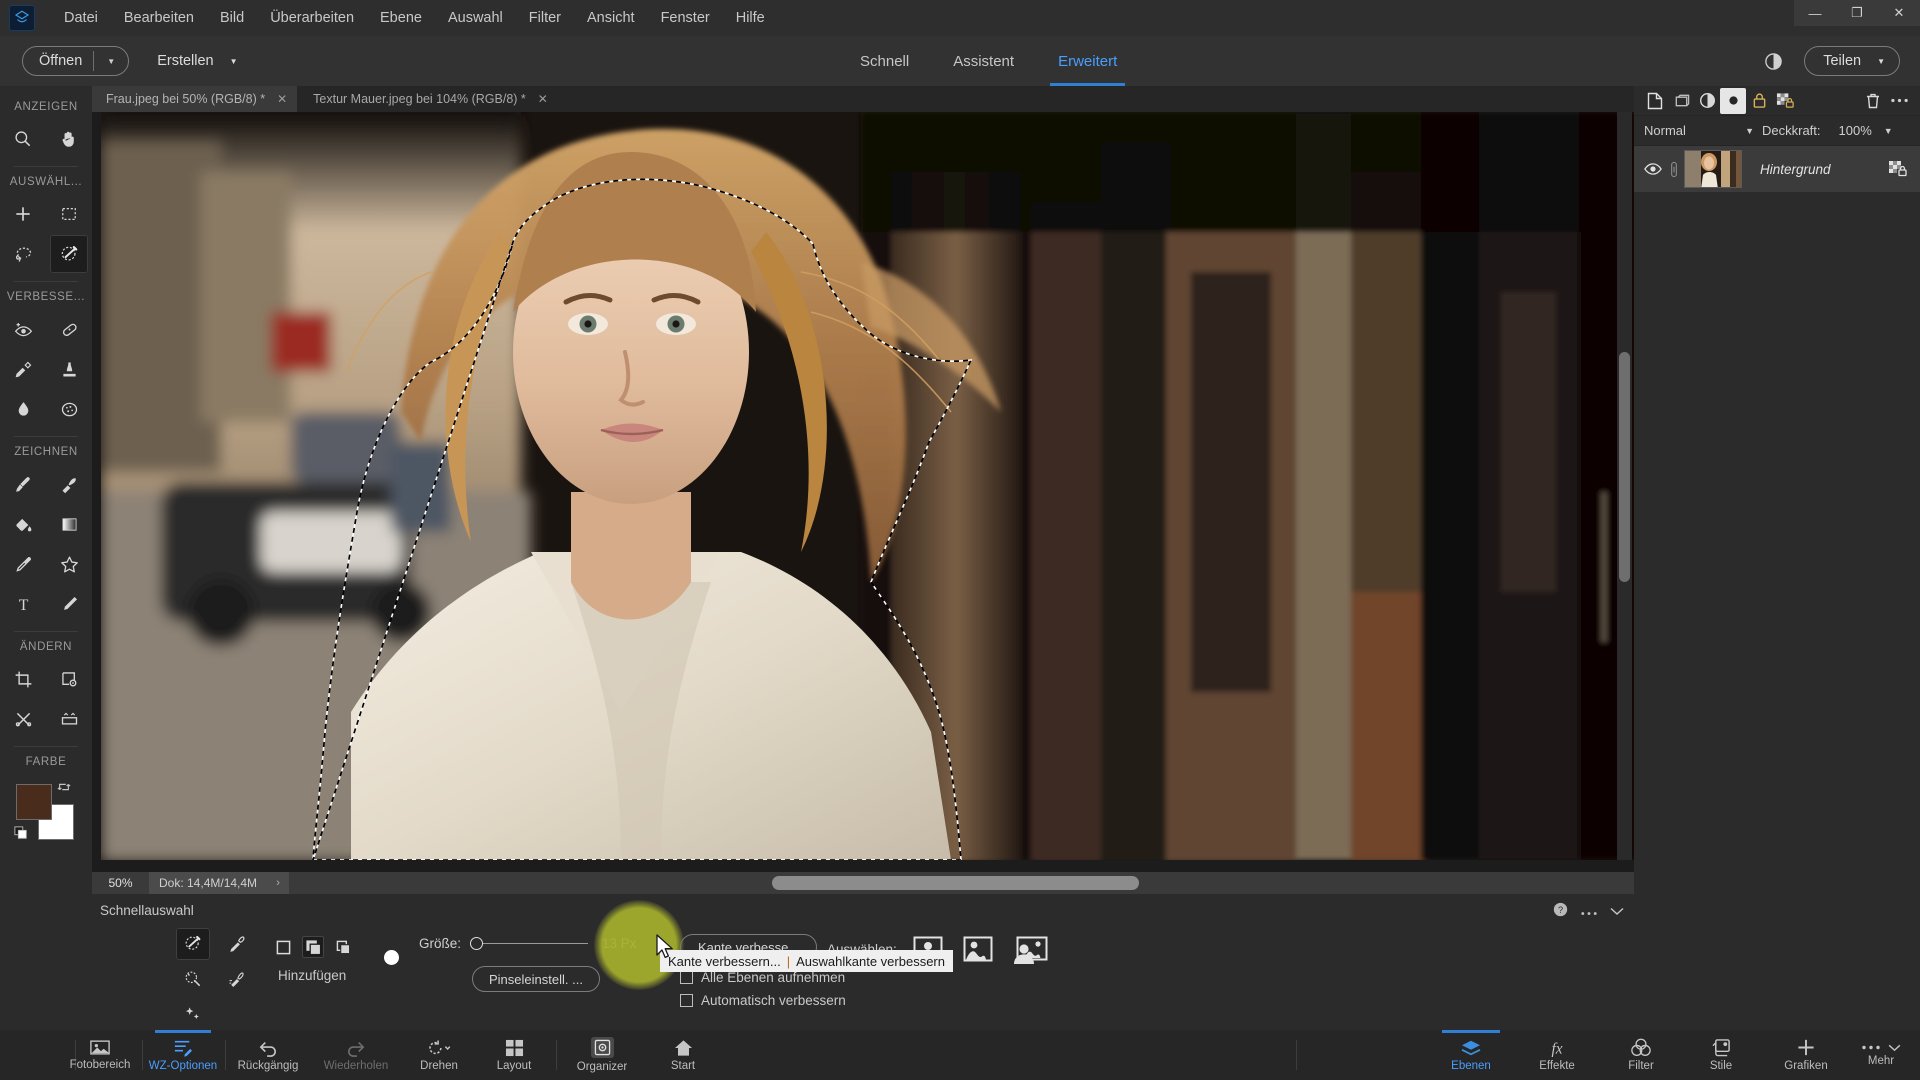  I want to click on menu-datei: Datei, so click(81, 18).